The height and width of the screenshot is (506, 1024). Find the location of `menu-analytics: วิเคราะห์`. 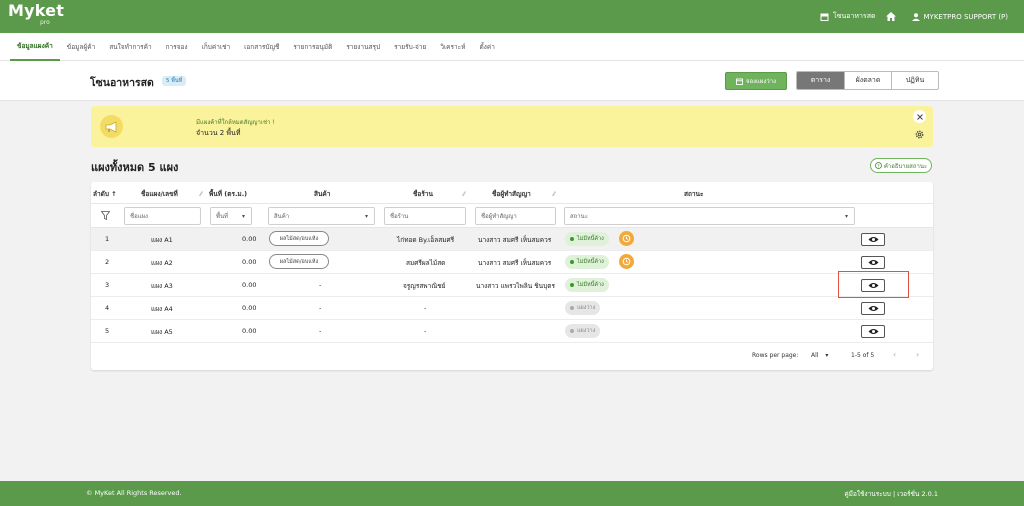

menu-analytics: วิเคราะห์ is located at coordinates (452, 47).